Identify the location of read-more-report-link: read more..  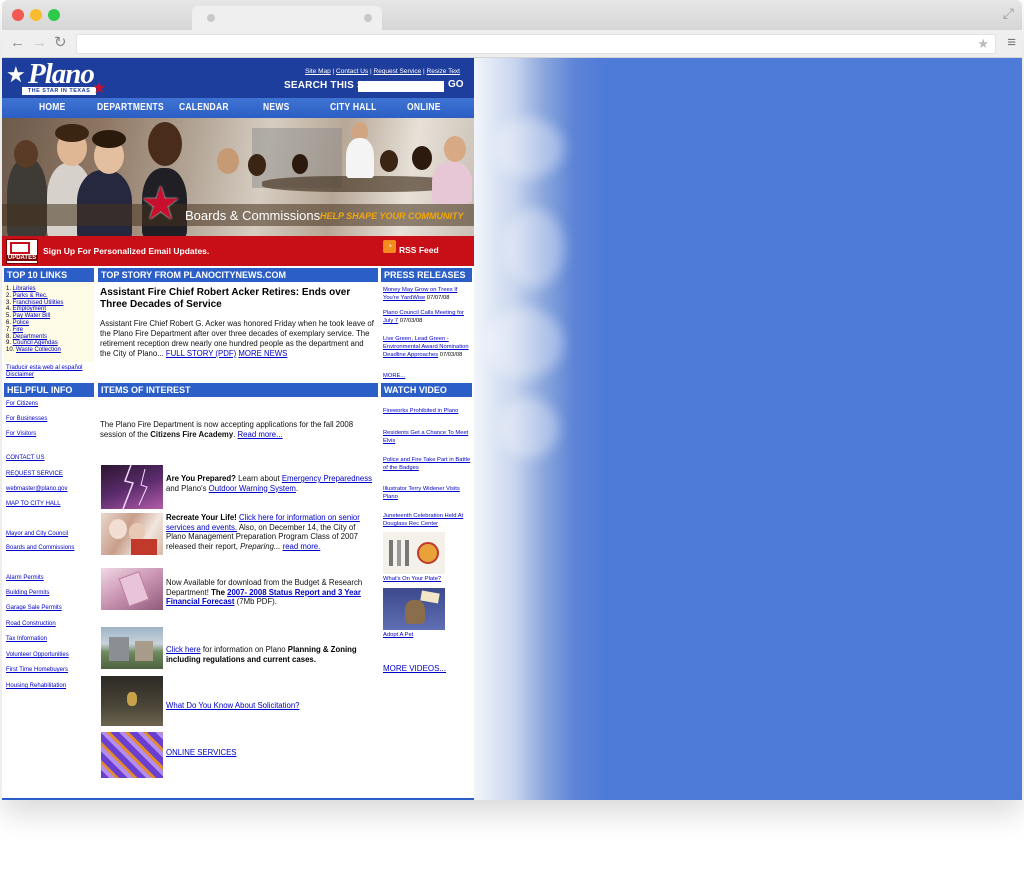
(302, 546).